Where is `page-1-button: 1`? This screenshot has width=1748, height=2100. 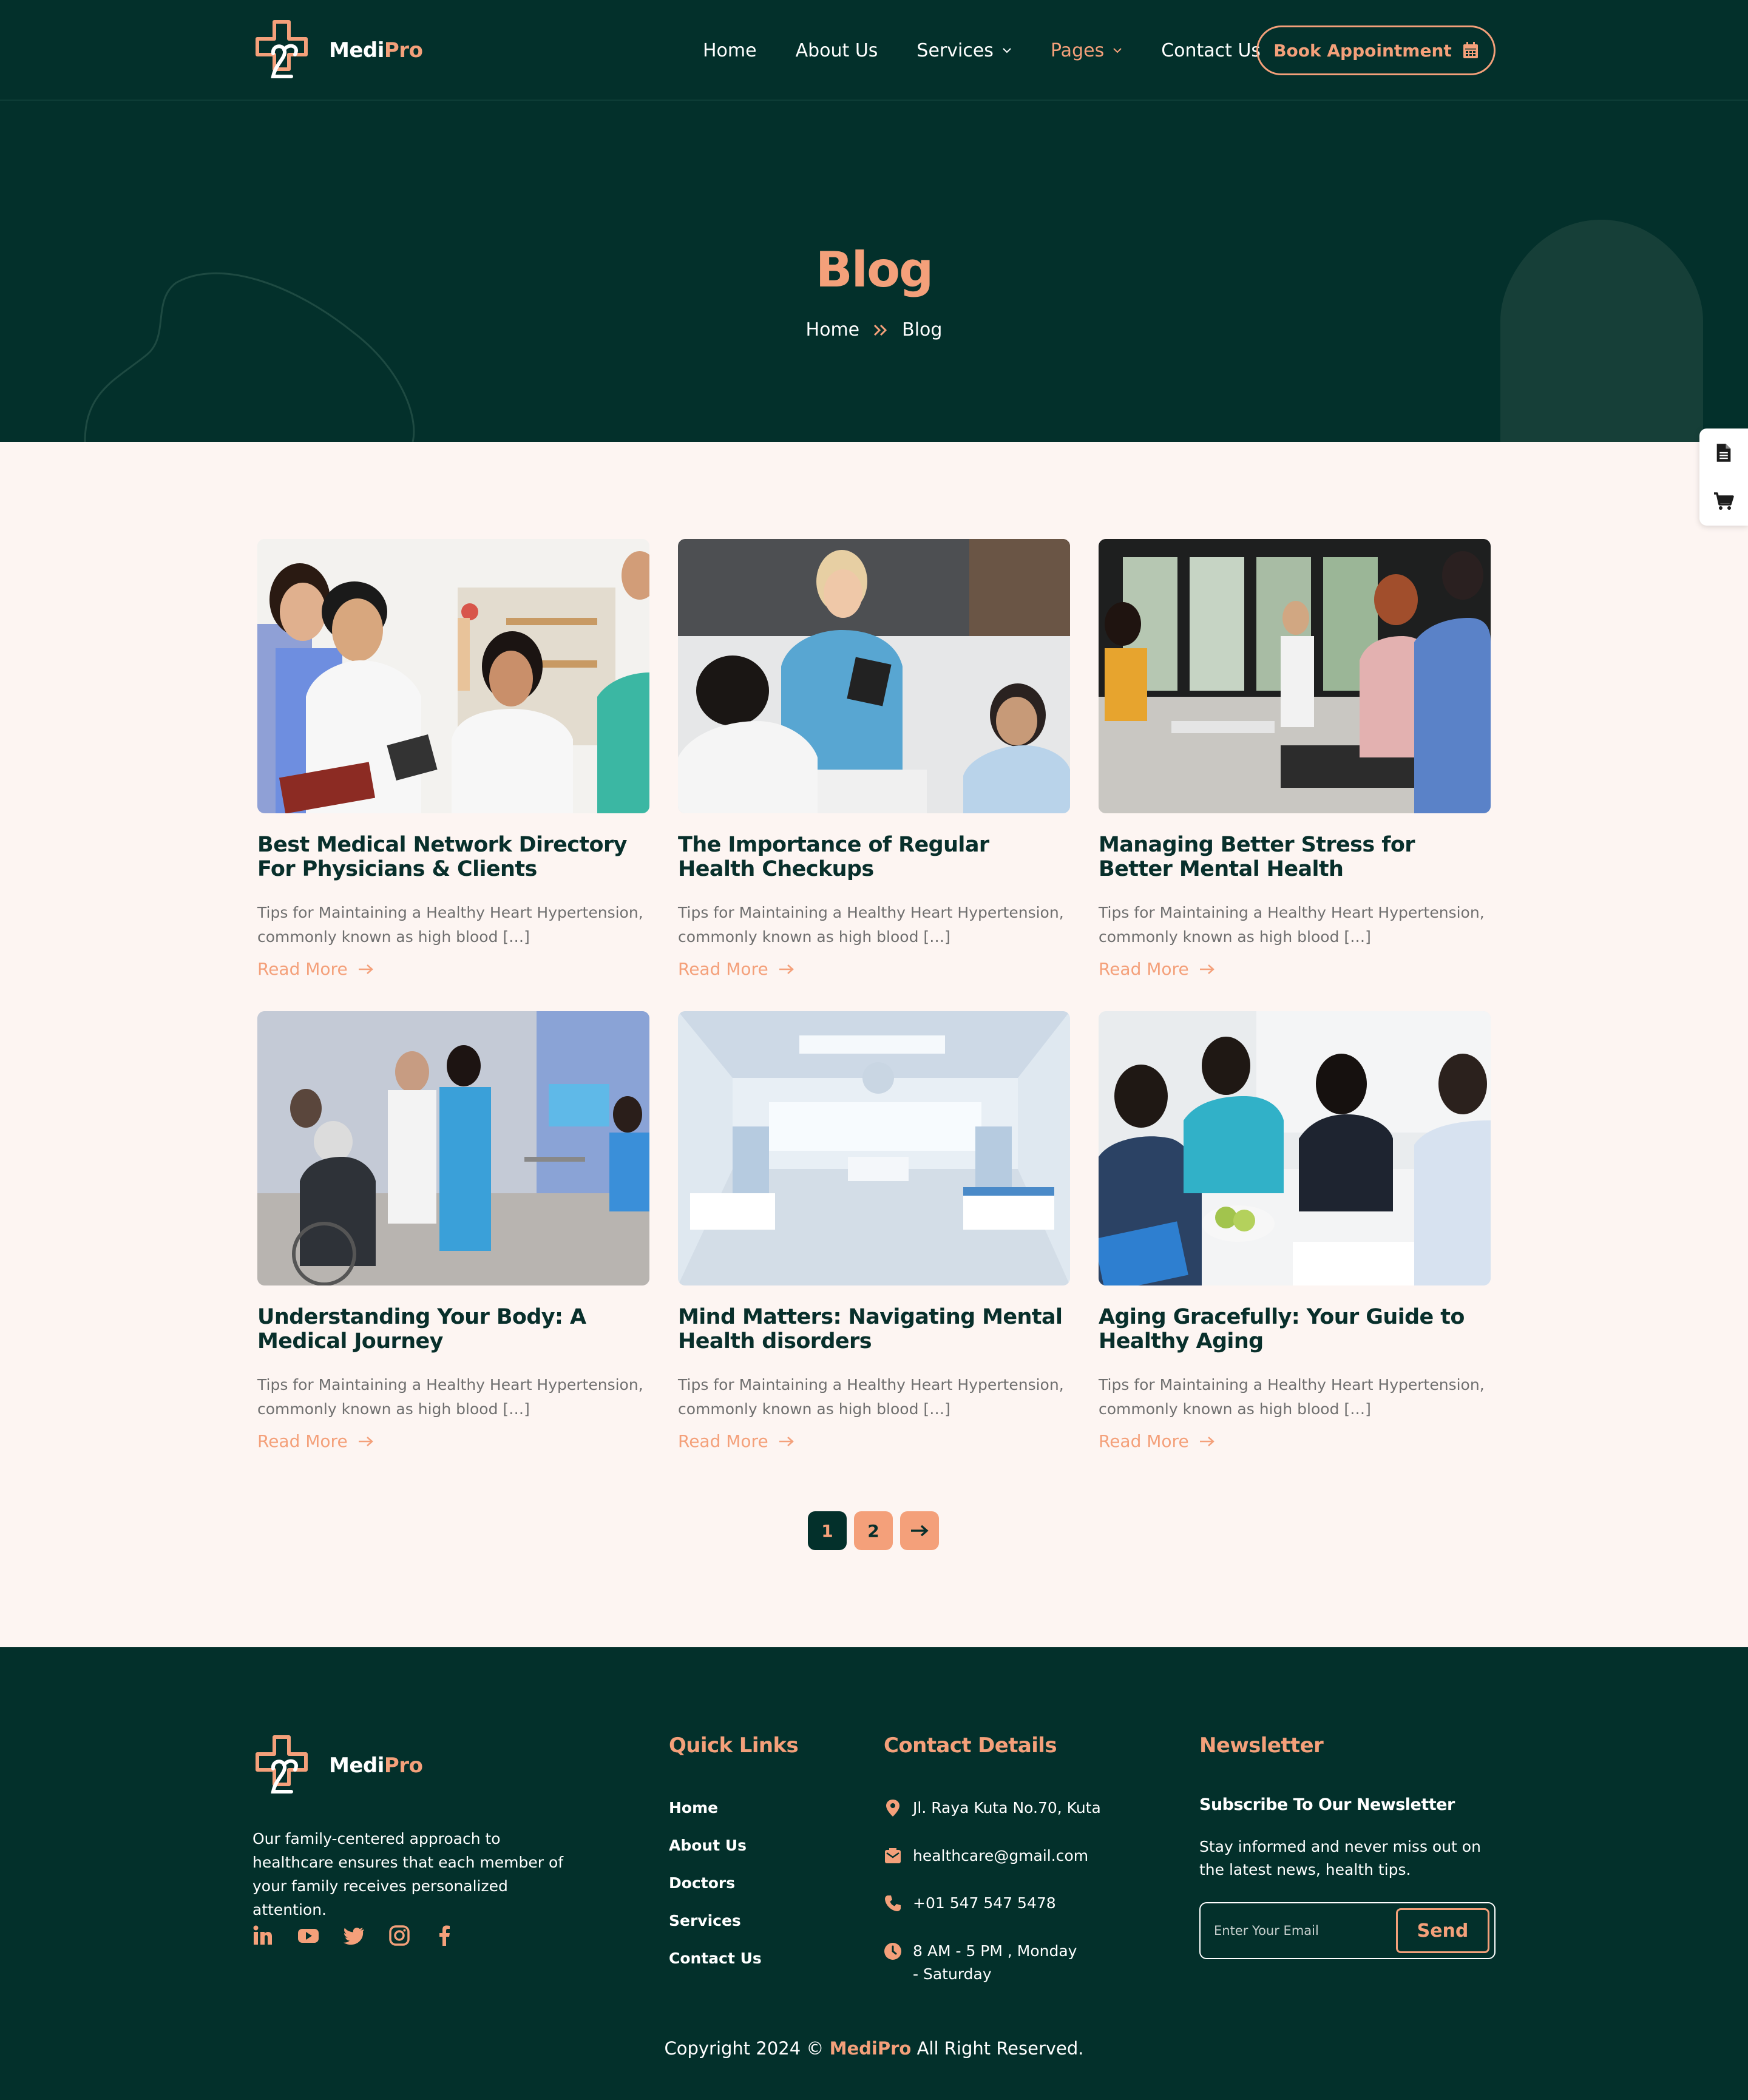 page-1-button: 1 is located at coordinates (827, 1530).